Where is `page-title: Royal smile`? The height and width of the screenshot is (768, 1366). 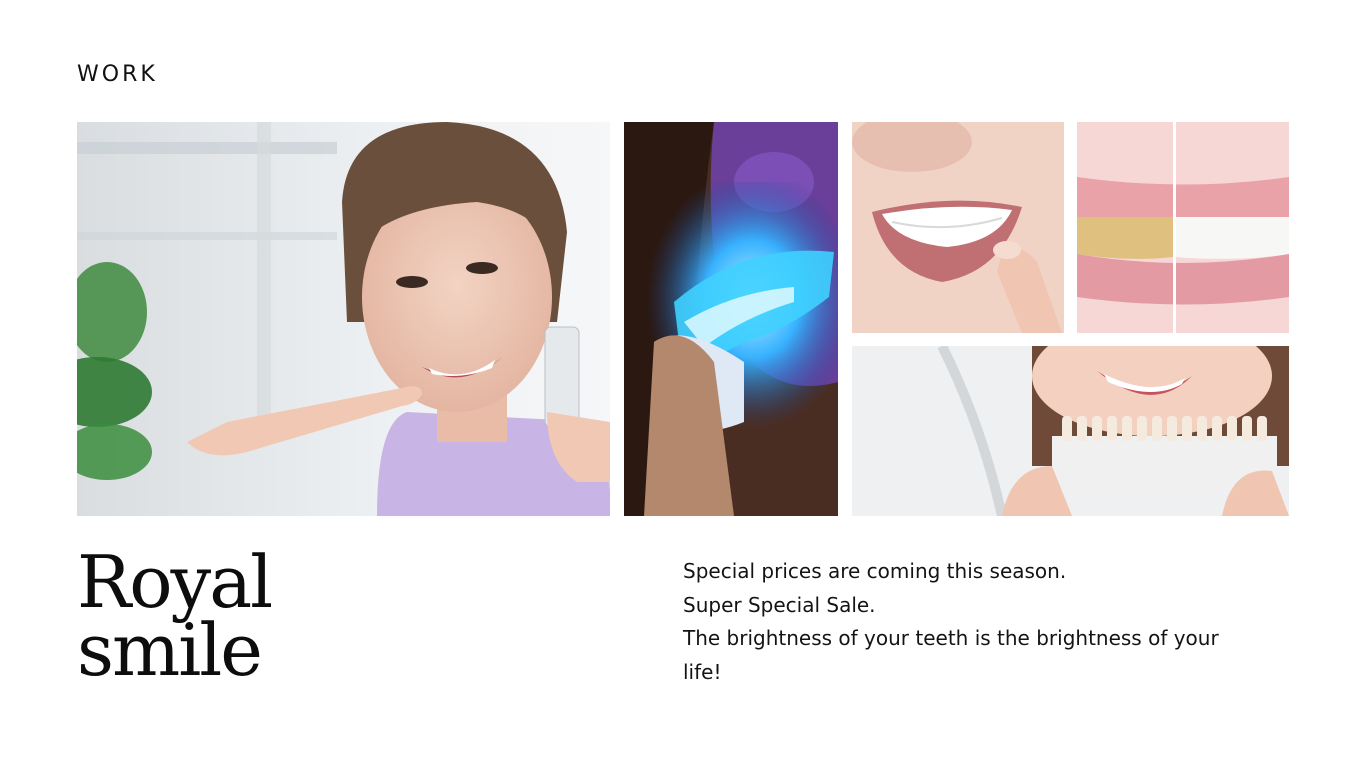 page-title: Royal smile is located at coordinates (175, 616).